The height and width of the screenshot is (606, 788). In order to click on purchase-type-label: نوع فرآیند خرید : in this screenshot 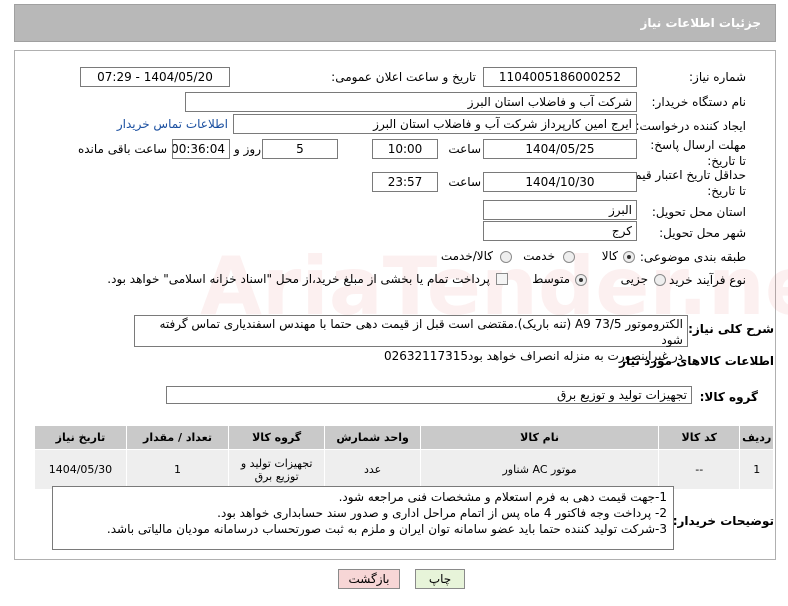, I will do `click(703, 280)`.